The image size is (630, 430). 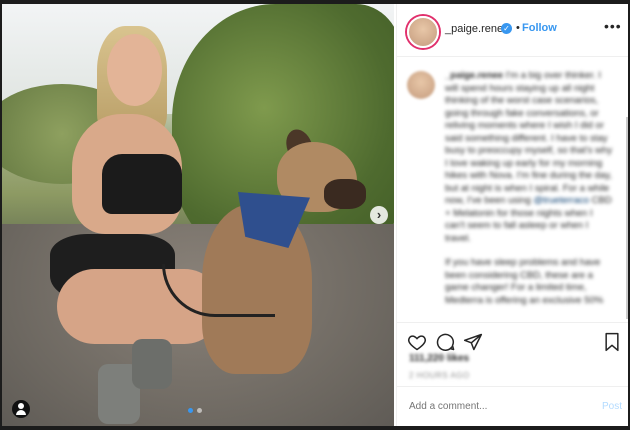 I want to click on verified-icon: ✓, so click(x=506, y=28).